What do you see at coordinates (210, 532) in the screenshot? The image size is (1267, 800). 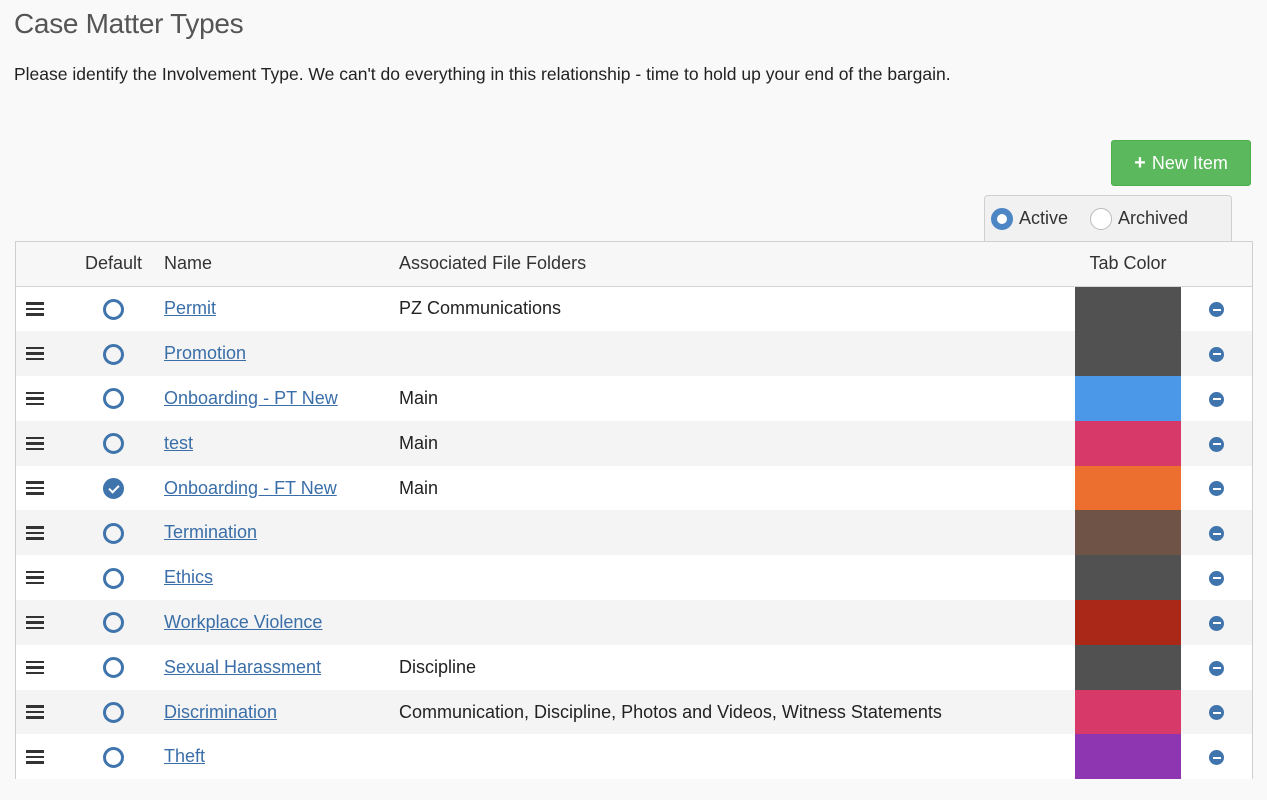 I see `matter-type-link: Termination` at bounding box center [210, 532].